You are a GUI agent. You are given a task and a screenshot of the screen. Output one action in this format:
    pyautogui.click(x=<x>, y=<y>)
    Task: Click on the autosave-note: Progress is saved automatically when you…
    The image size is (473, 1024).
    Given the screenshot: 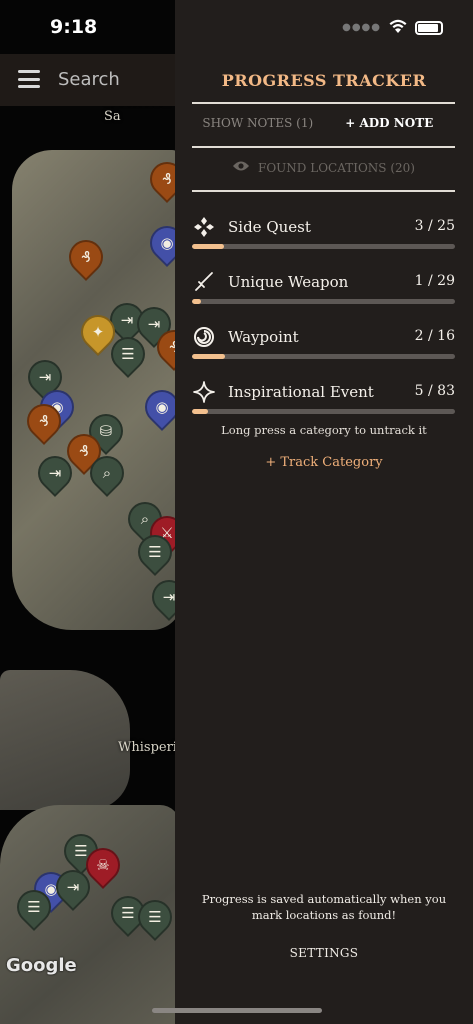 What is the action you would take?
    pyautogui.click(x=324, y=907)
    